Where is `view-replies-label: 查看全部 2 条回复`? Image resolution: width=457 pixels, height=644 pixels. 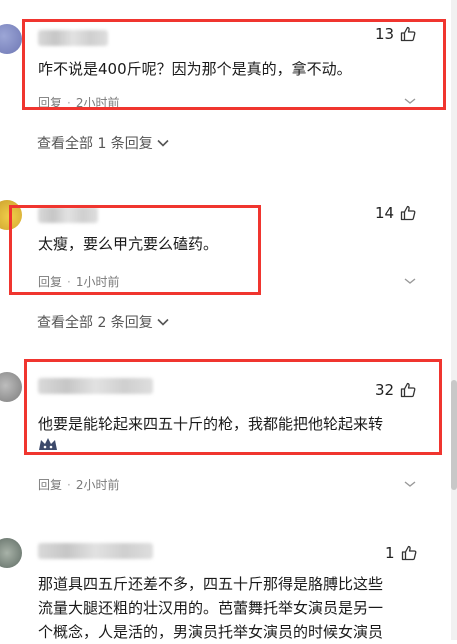
view-replies-label: 查看全部 2 条回复 is located at coordinates (95, 323).